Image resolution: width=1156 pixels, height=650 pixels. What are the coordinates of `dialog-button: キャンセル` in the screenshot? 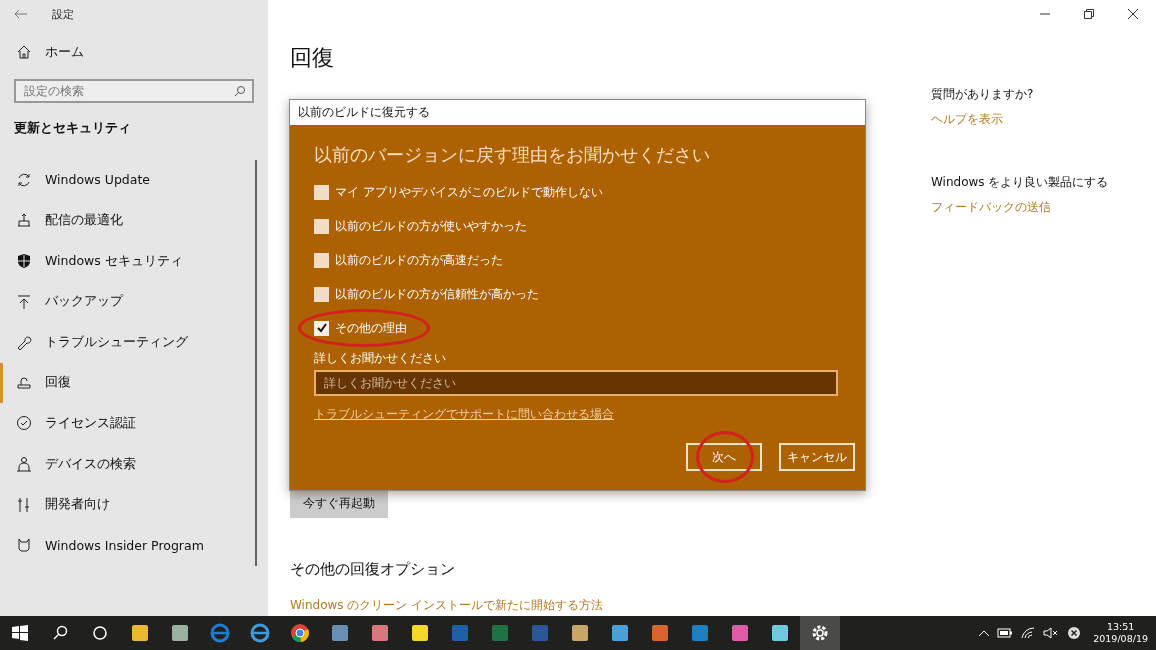 It's located at (817, 457).